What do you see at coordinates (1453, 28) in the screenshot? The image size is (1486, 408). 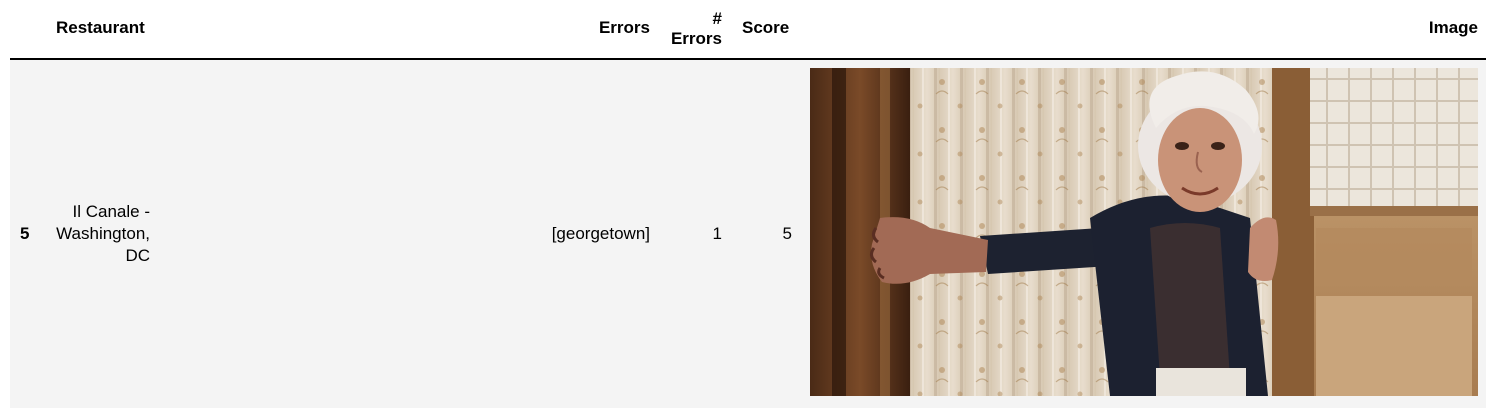 I see `header-image: Image` at bounding box center [1453, 28].